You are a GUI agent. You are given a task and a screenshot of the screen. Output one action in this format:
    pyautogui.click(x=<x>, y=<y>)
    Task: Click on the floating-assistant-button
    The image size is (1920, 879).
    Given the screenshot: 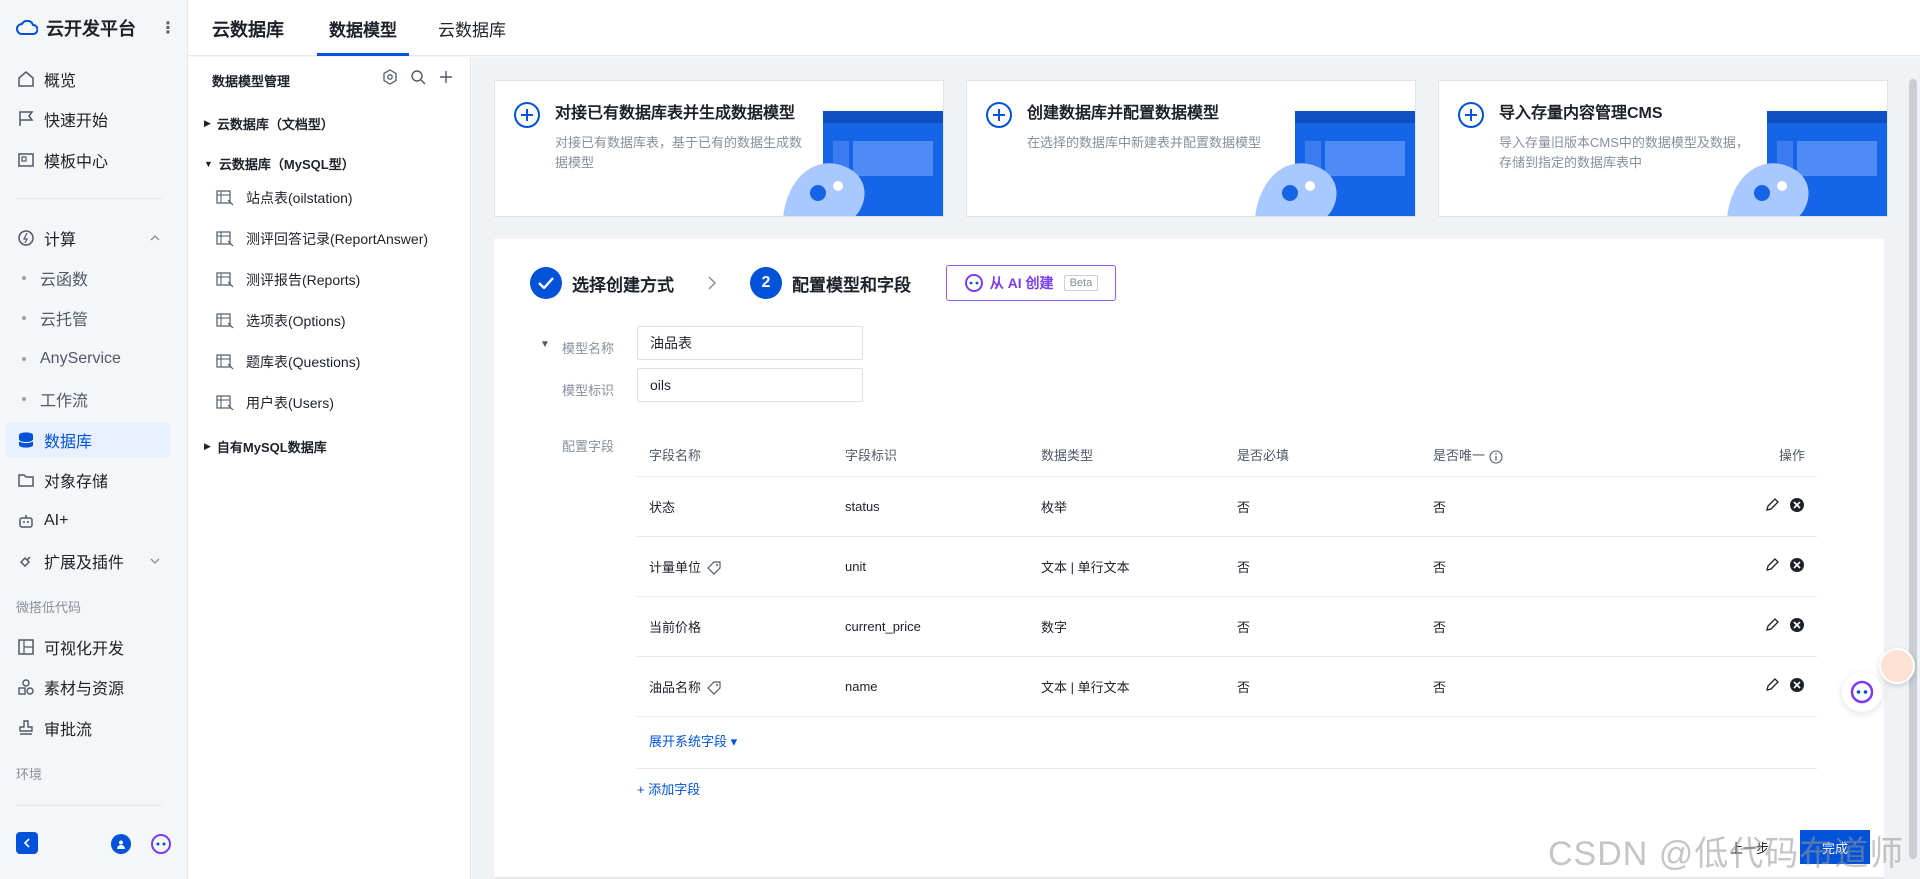 What is the action you would take?
    pyautogui.click(x=1862, y=692)
    